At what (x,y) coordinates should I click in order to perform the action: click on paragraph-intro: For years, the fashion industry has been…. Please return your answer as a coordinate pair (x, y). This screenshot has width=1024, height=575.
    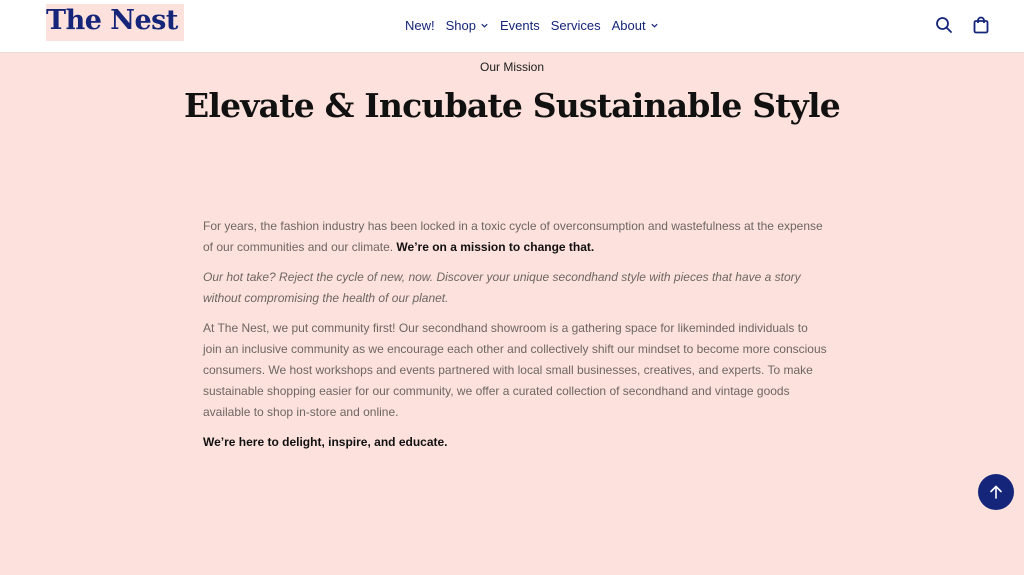
    Looking at the image, I should click on (515, 237).